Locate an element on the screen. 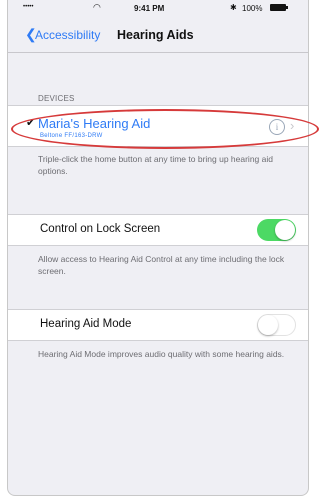 The height and width of the screenshot is (502, 320). battery-icon is located at coordinates (279, 7).